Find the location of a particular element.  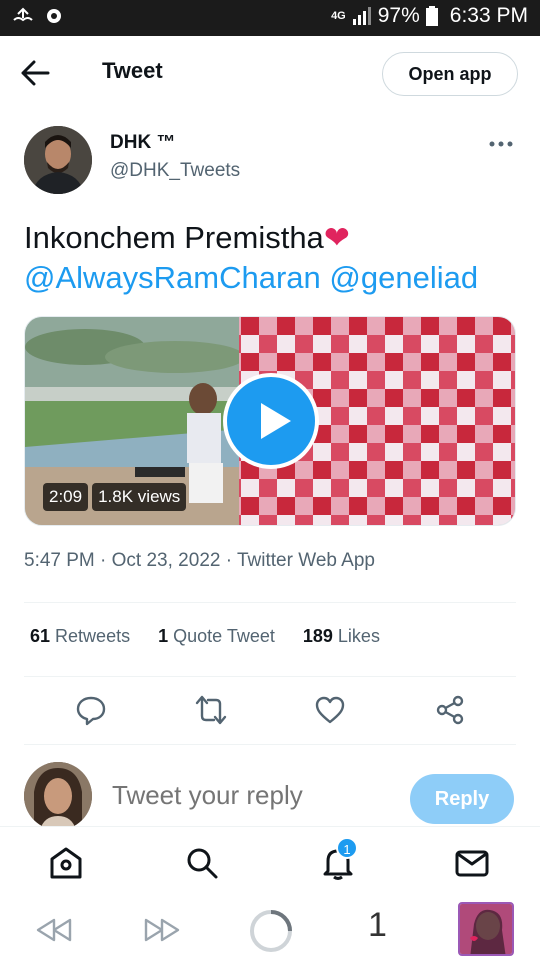

tweet-meta: 5:47 PM · Oct 23, 2022 · Twitter Web App is located at coordinates (199, 561).